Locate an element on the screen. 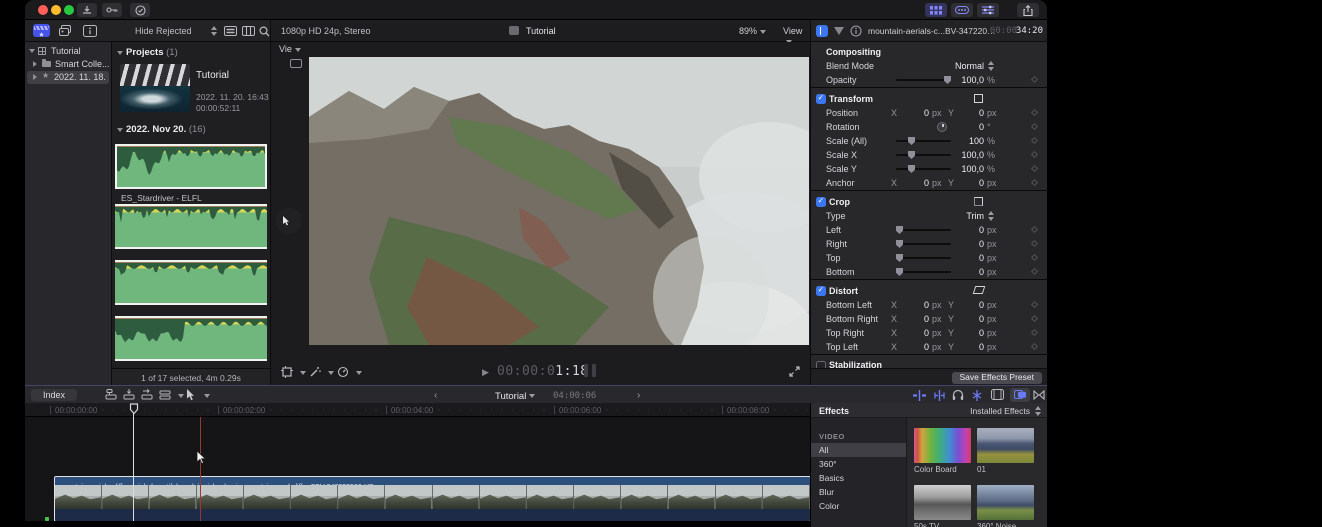 This screenshot has height=527, width=1322. distort-br-y: 0 is located at coordinates (971, 319).